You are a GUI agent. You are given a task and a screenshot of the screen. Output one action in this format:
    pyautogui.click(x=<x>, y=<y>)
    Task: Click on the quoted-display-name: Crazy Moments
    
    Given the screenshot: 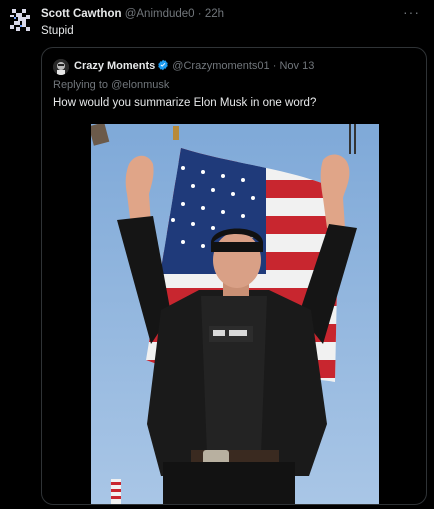 What is the action you would take?
    pyautogui.click(x=114, y=66)
    